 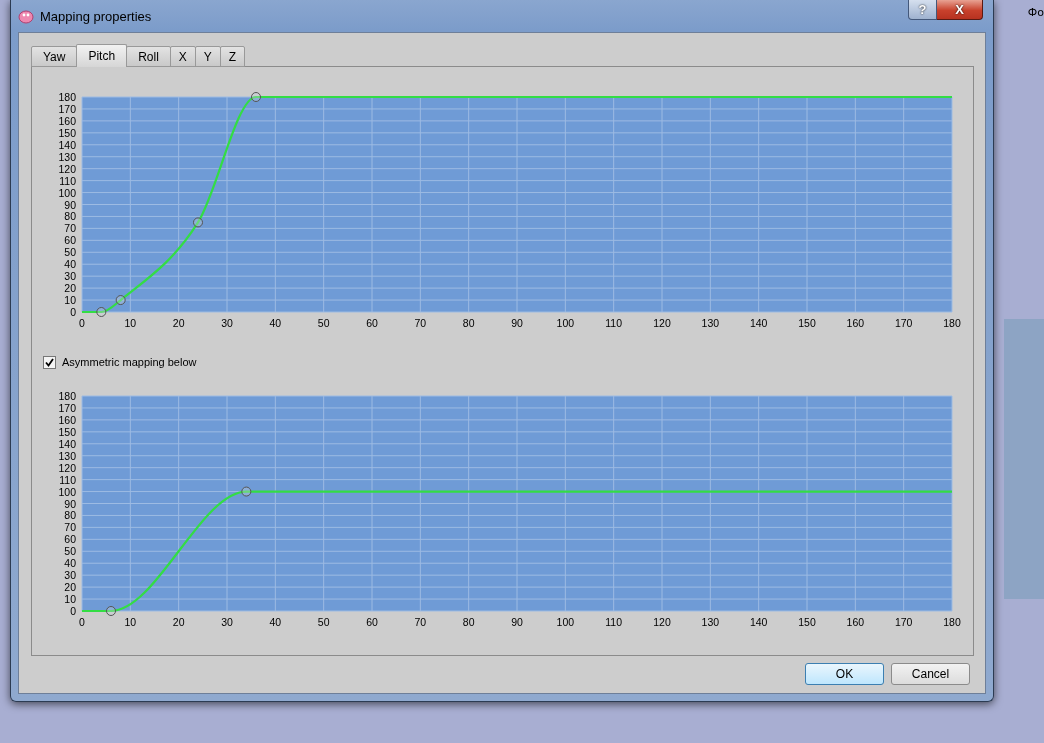 What do you see at coordinates (54, 56) in the screenshot?
I see `tab: Yaw` at bounding box center [54, 56].